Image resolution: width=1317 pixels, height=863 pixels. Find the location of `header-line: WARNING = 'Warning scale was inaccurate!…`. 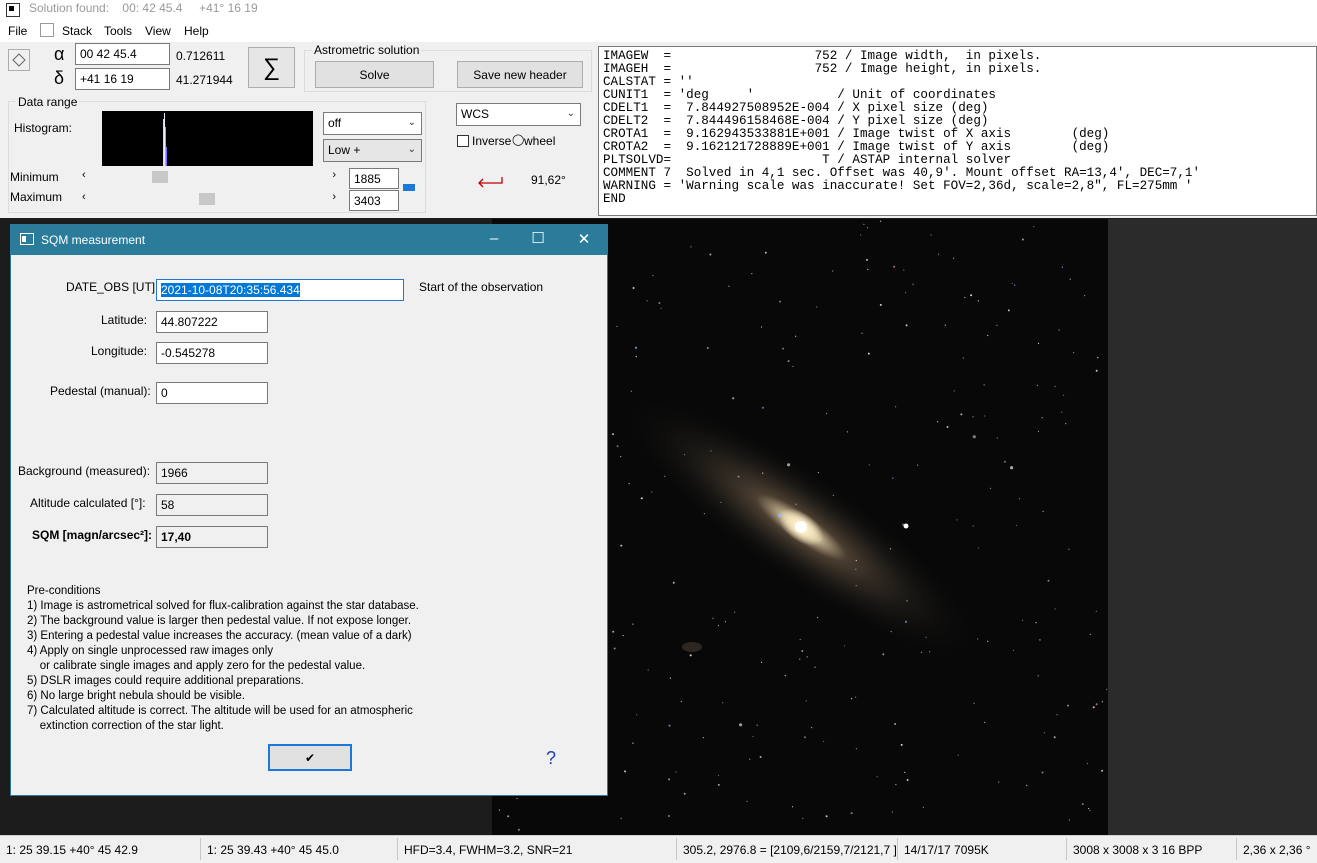

header-line: WARNING = 'Warning scale was inaccurate!… is located at coordinates (898, 186).